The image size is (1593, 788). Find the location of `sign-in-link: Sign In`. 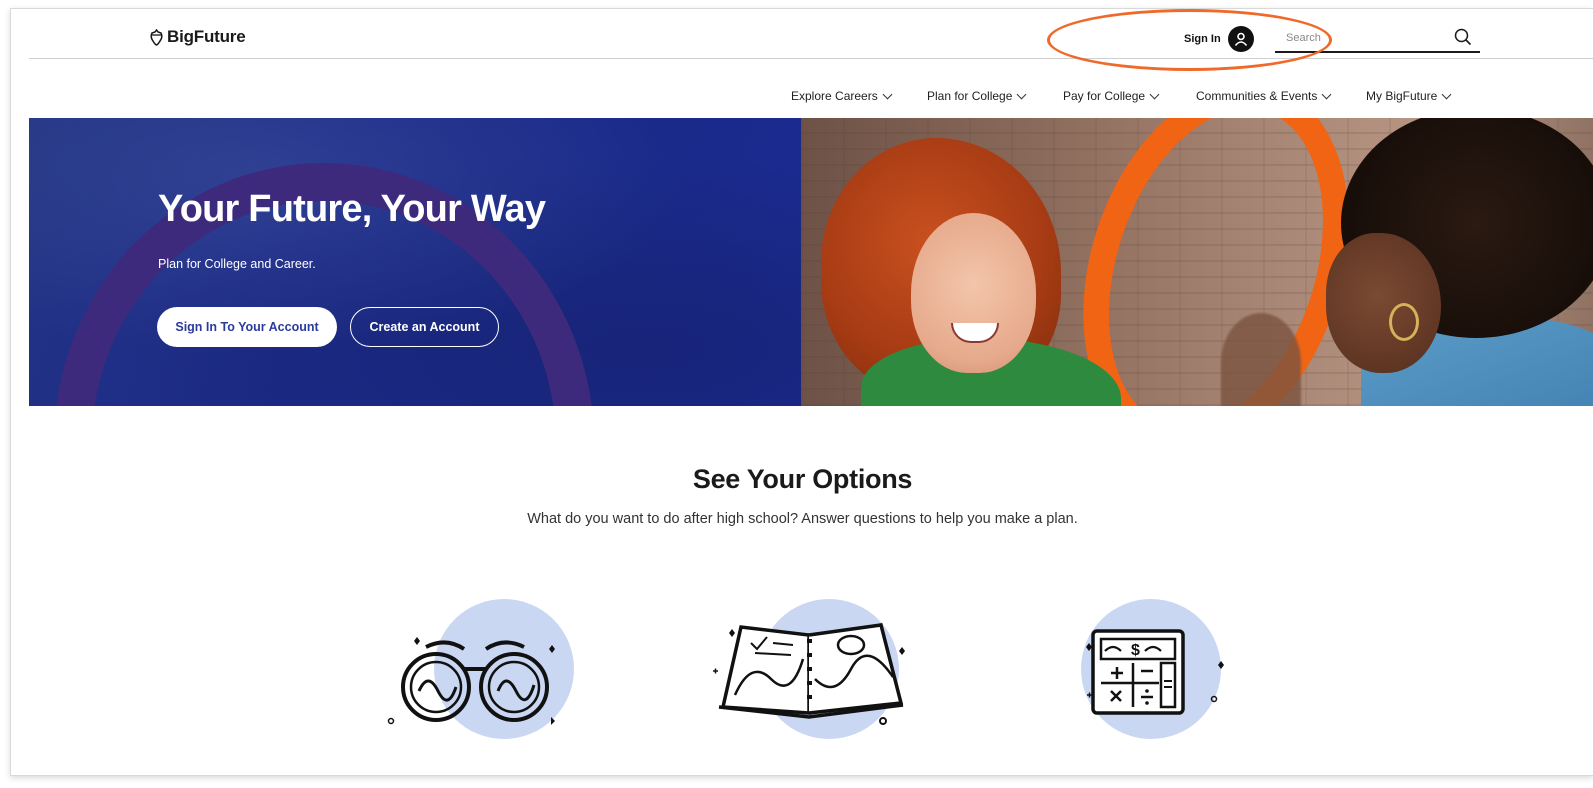

sign-in-link: Sign In is located at coordinates (1219, 39).